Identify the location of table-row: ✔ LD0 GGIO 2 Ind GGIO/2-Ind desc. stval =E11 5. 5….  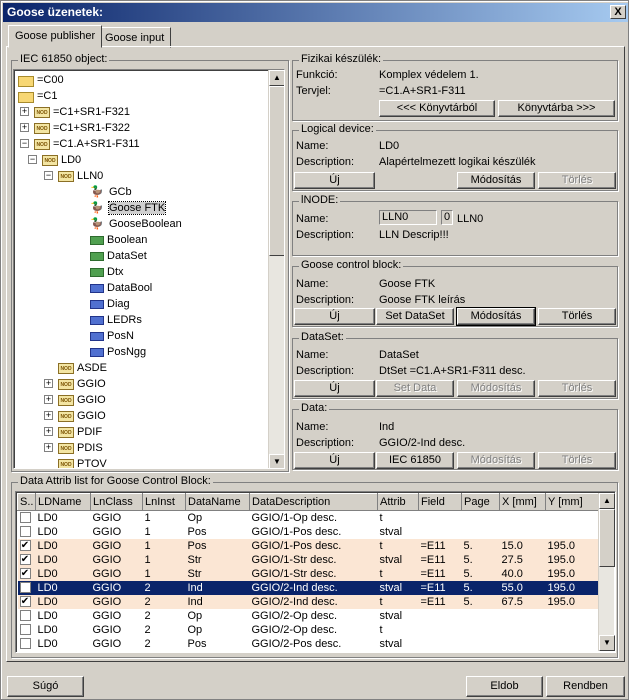
(308, 587).